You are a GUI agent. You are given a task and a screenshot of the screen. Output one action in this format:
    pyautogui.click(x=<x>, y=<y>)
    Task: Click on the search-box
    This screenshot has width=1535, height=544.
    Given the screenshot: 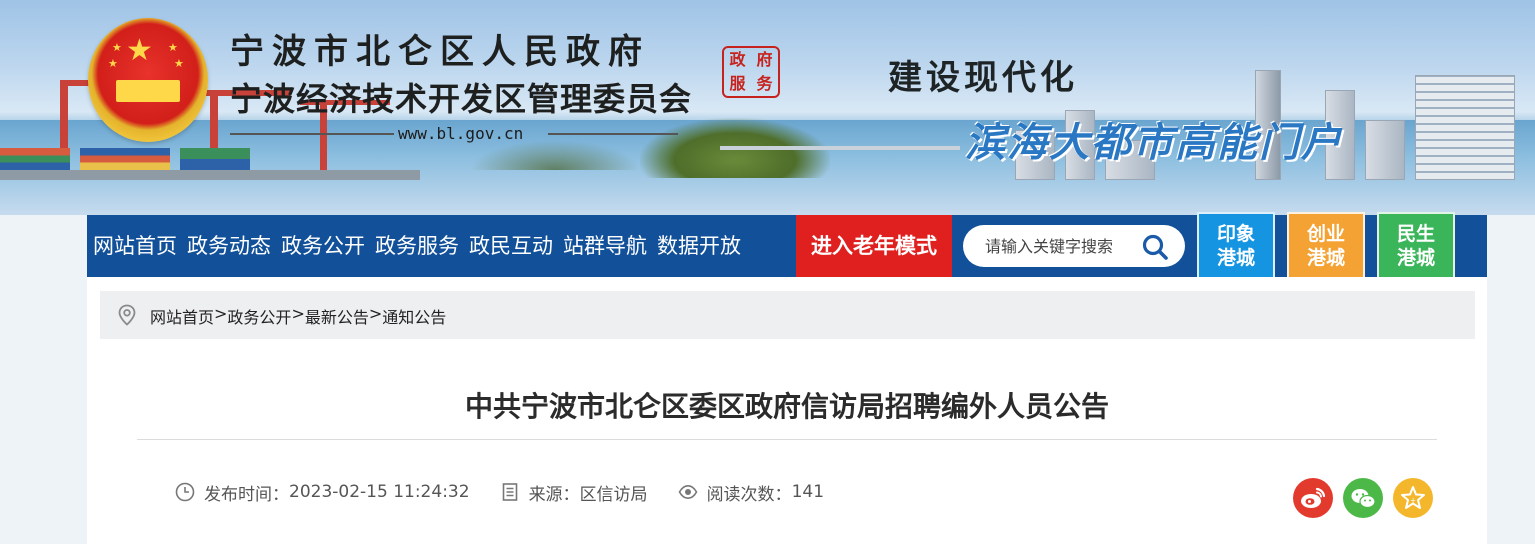 What is the action you would take?
    pyautogui.click(x=1074, y=246)
    